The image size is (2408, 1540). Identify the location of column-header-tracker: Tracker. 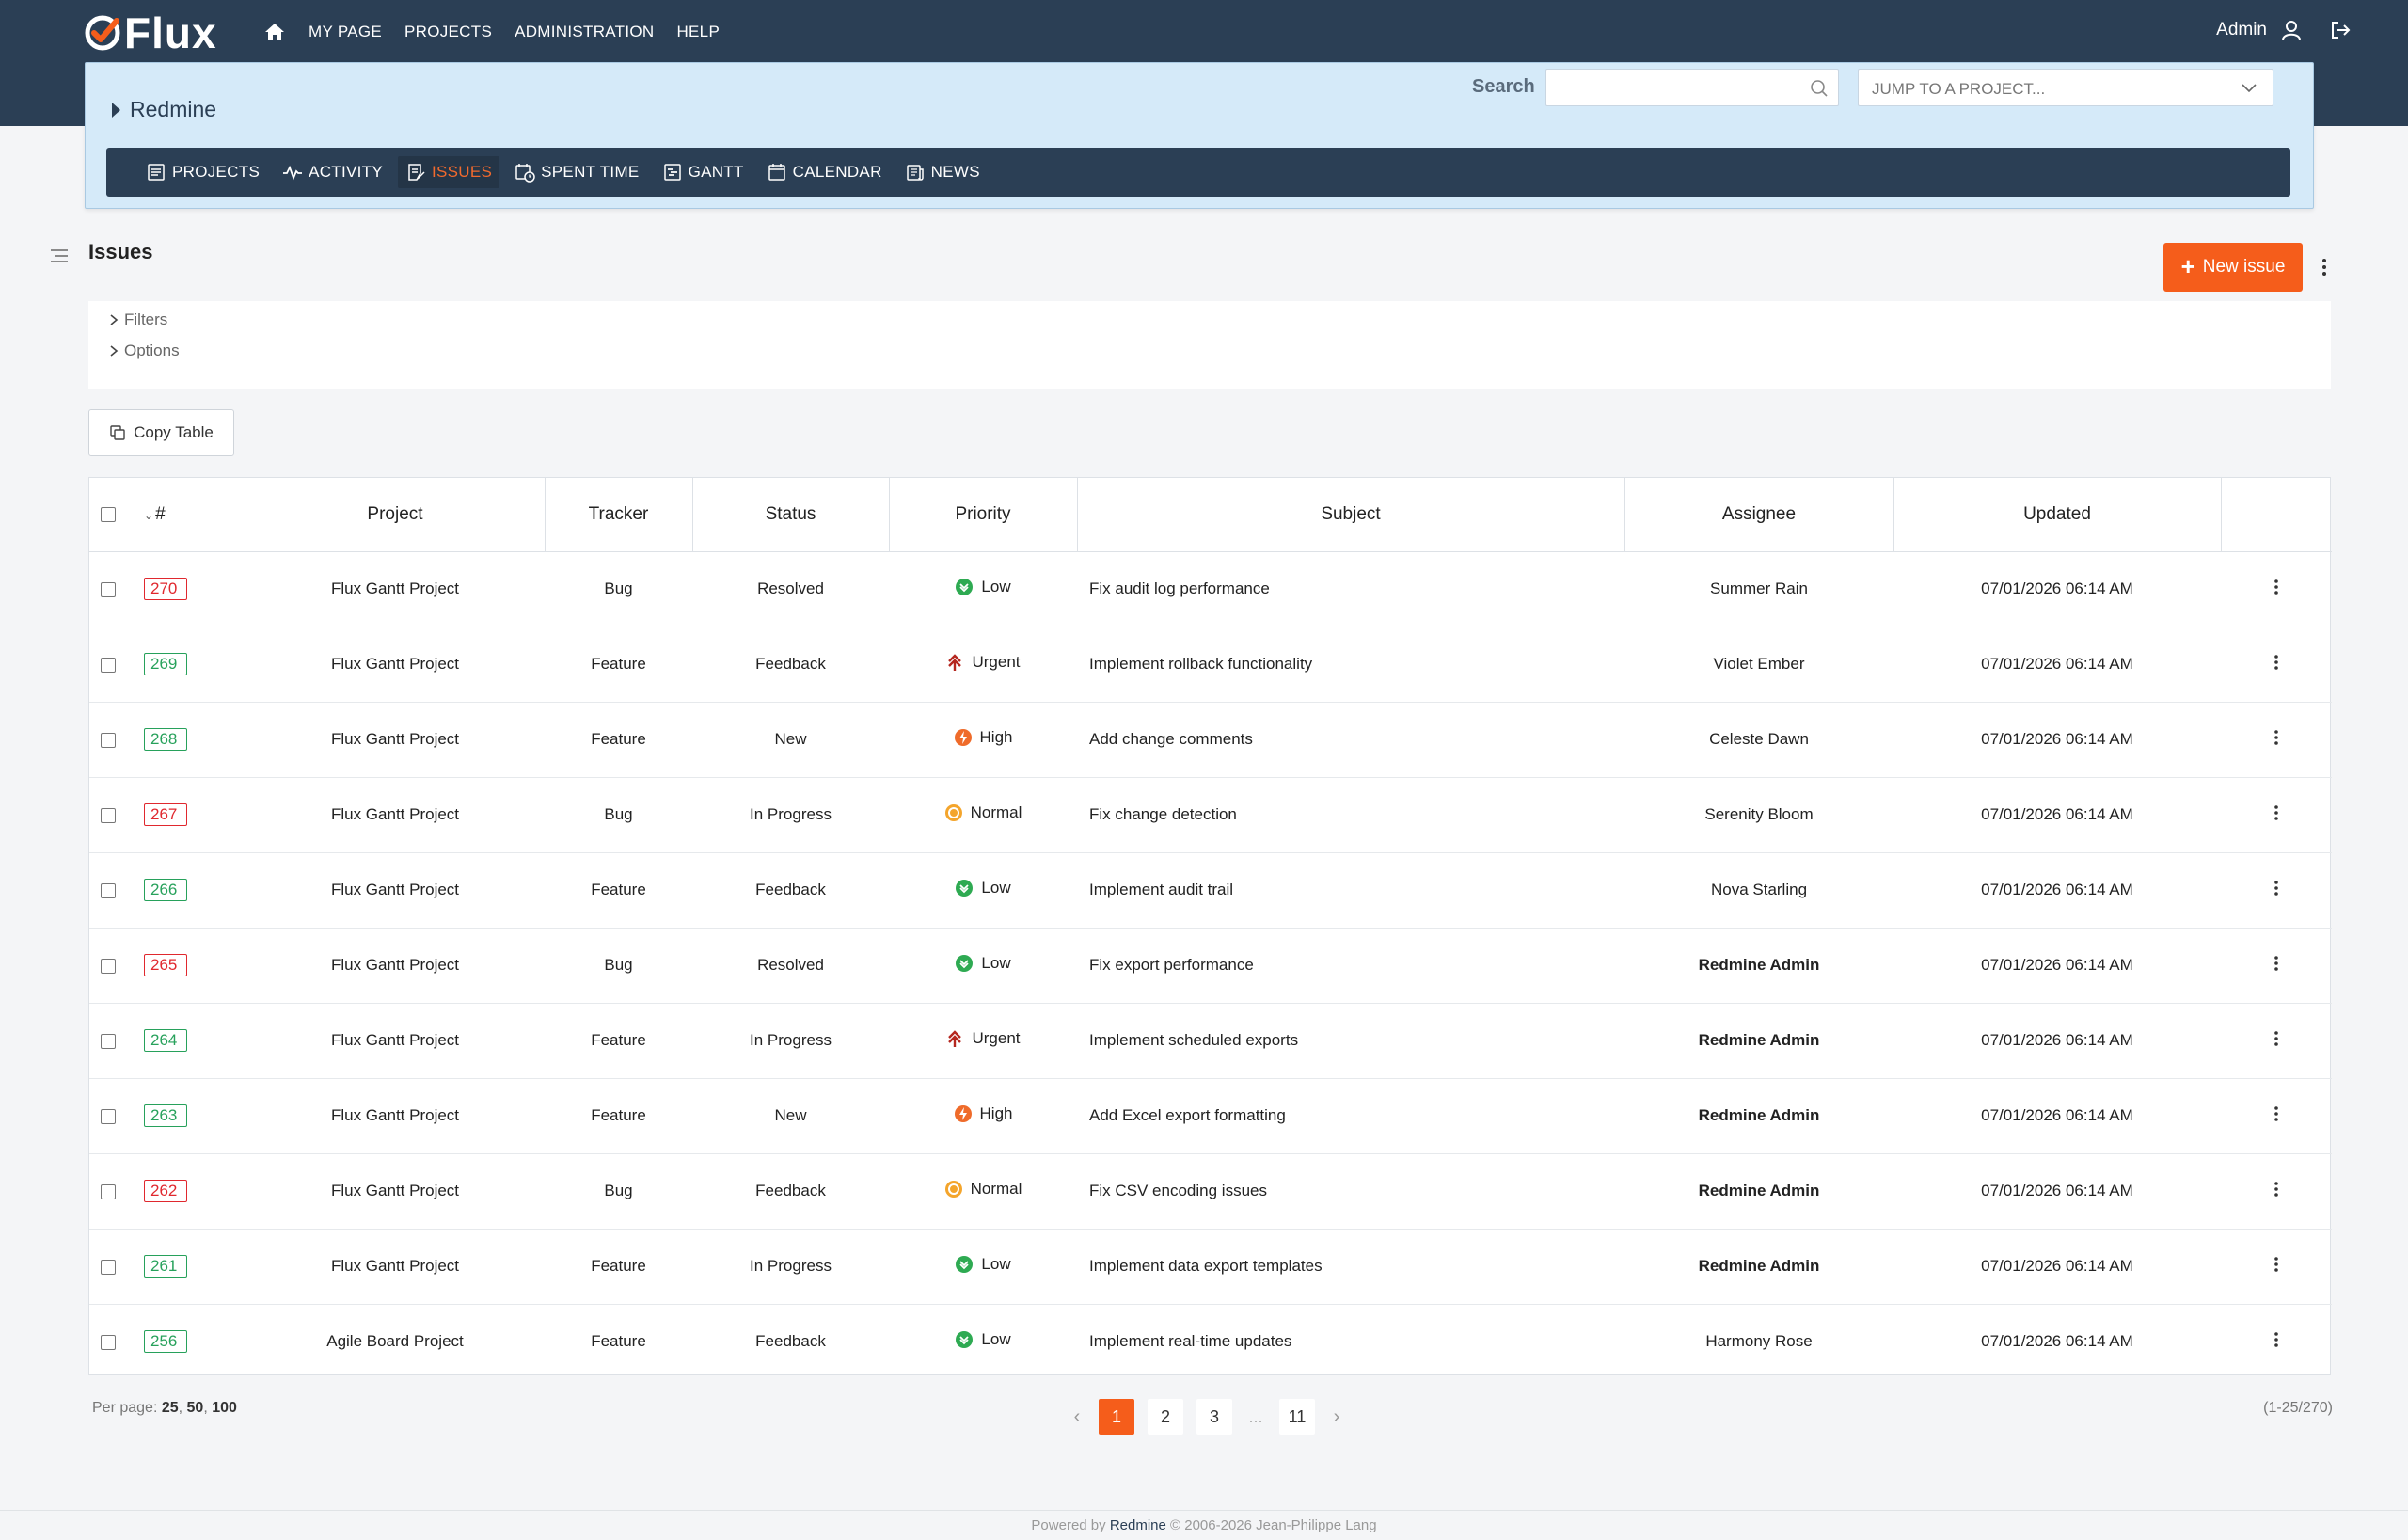
(619, 515).